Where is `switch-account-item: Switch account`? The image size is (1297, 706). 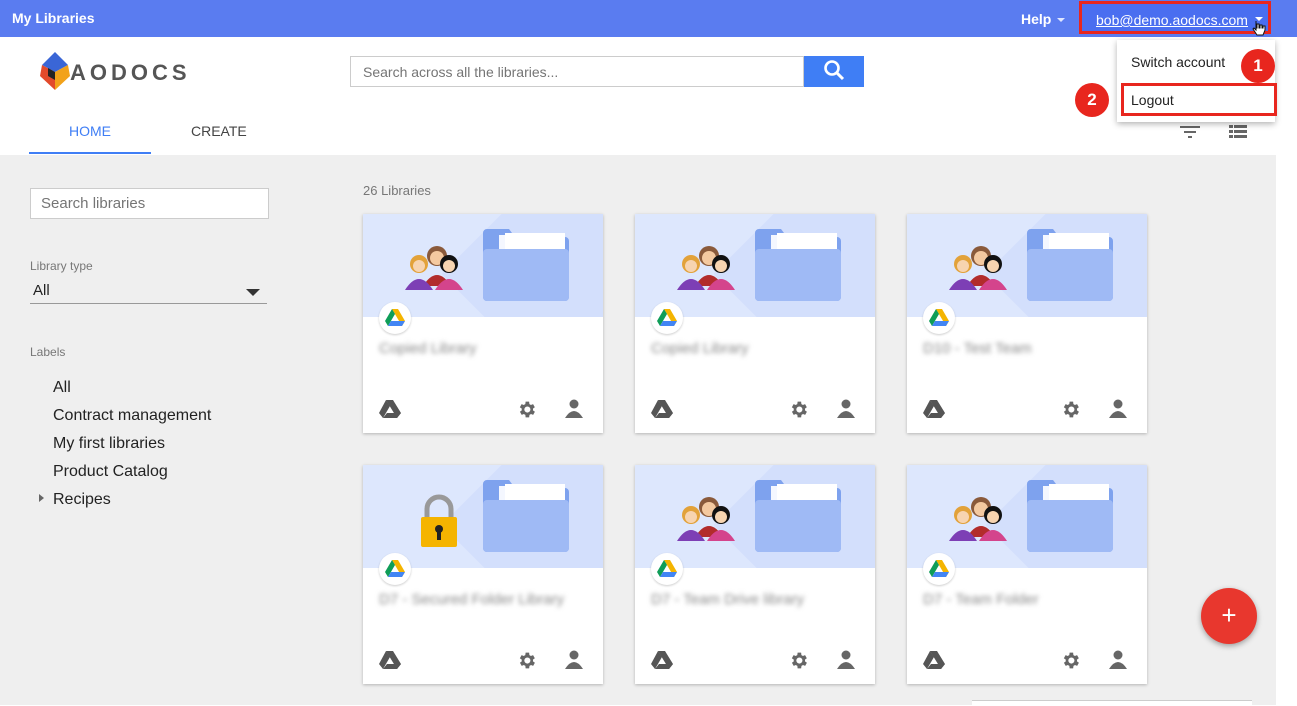
switch-account-item: Switch account is located at coordinates (1178, 62).